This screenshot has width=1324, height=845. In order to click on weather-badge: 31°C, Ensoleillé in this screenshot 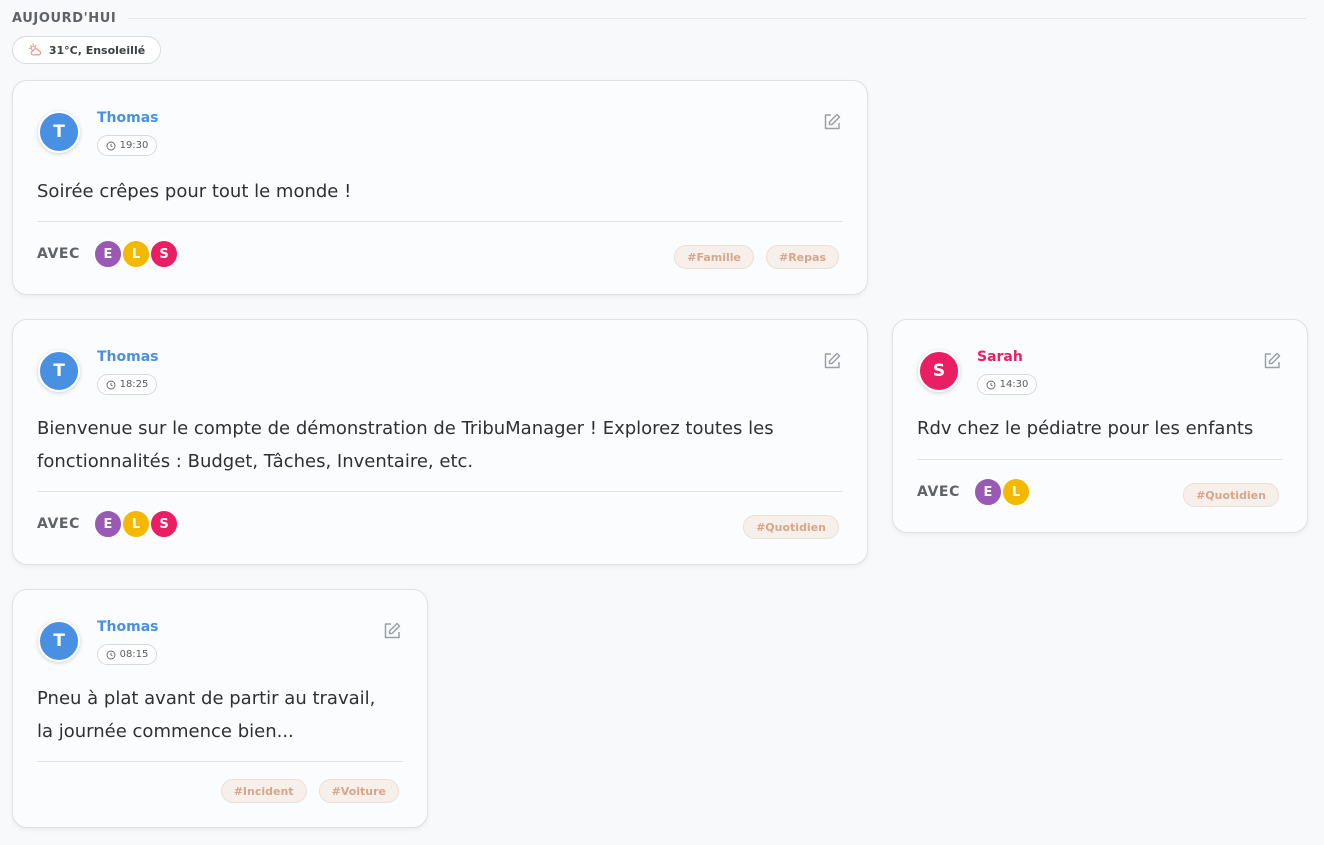, I will do `click(86, 50)`.